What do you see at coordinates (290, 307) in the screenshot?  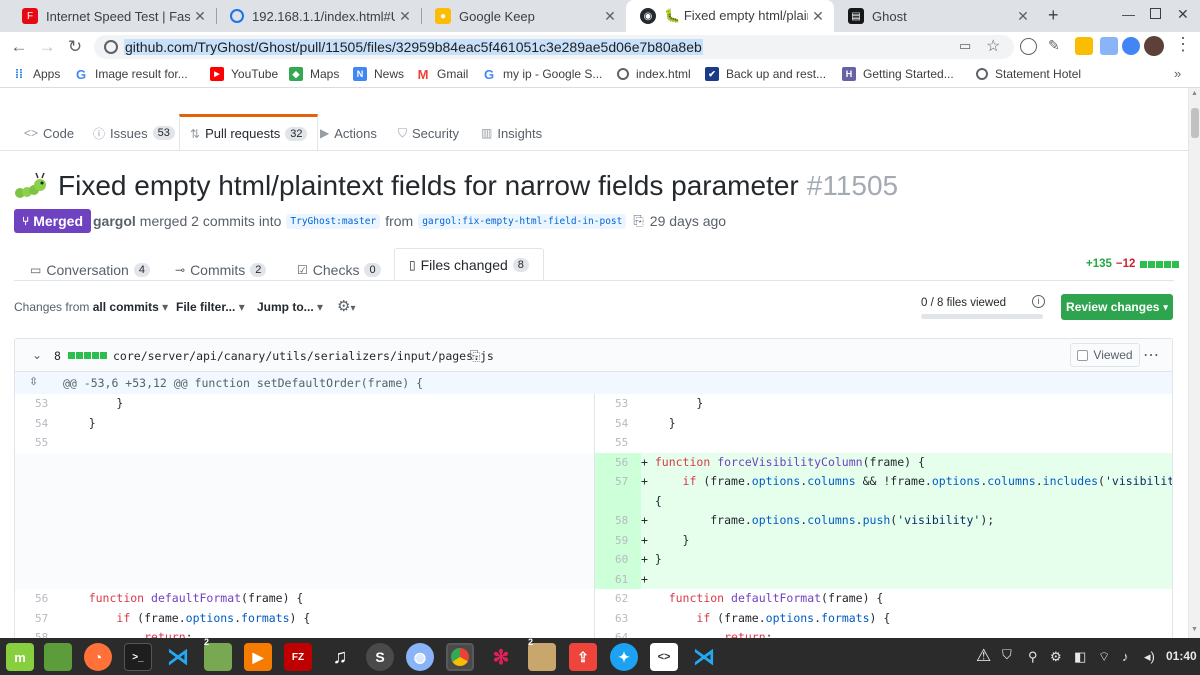 I see `jump-to-dropdown: Jump to... ▾` at bounding box center [290, 307].